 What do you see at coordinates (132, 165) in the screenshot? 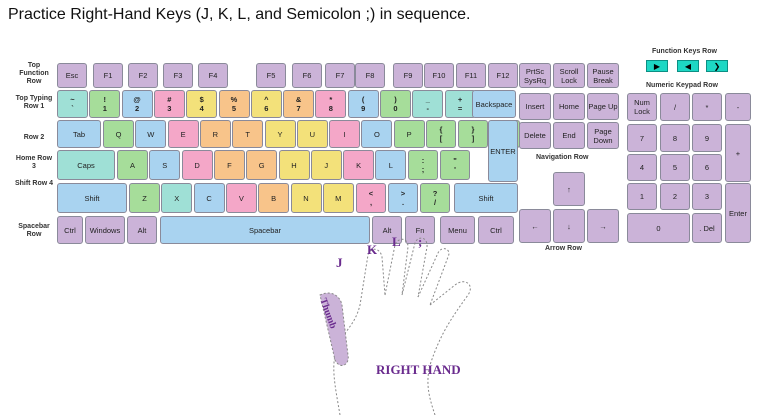
I see `key-a: A` at bounding box center [132, 165].